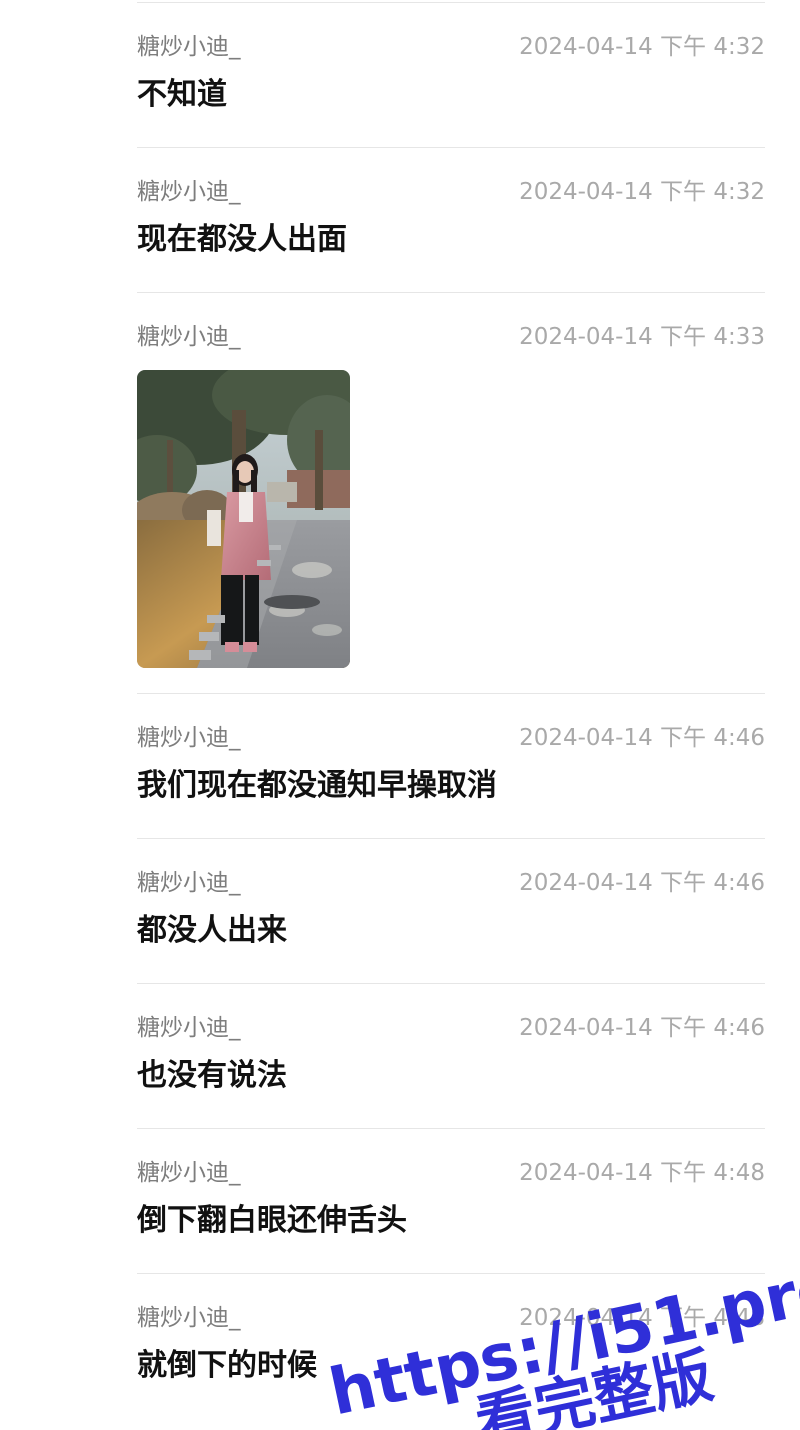  What do you see at coordinates (227, 1365) in the screenshot?
I see `message-text: 就倒下的时候` at bounding box center [227, 1365].